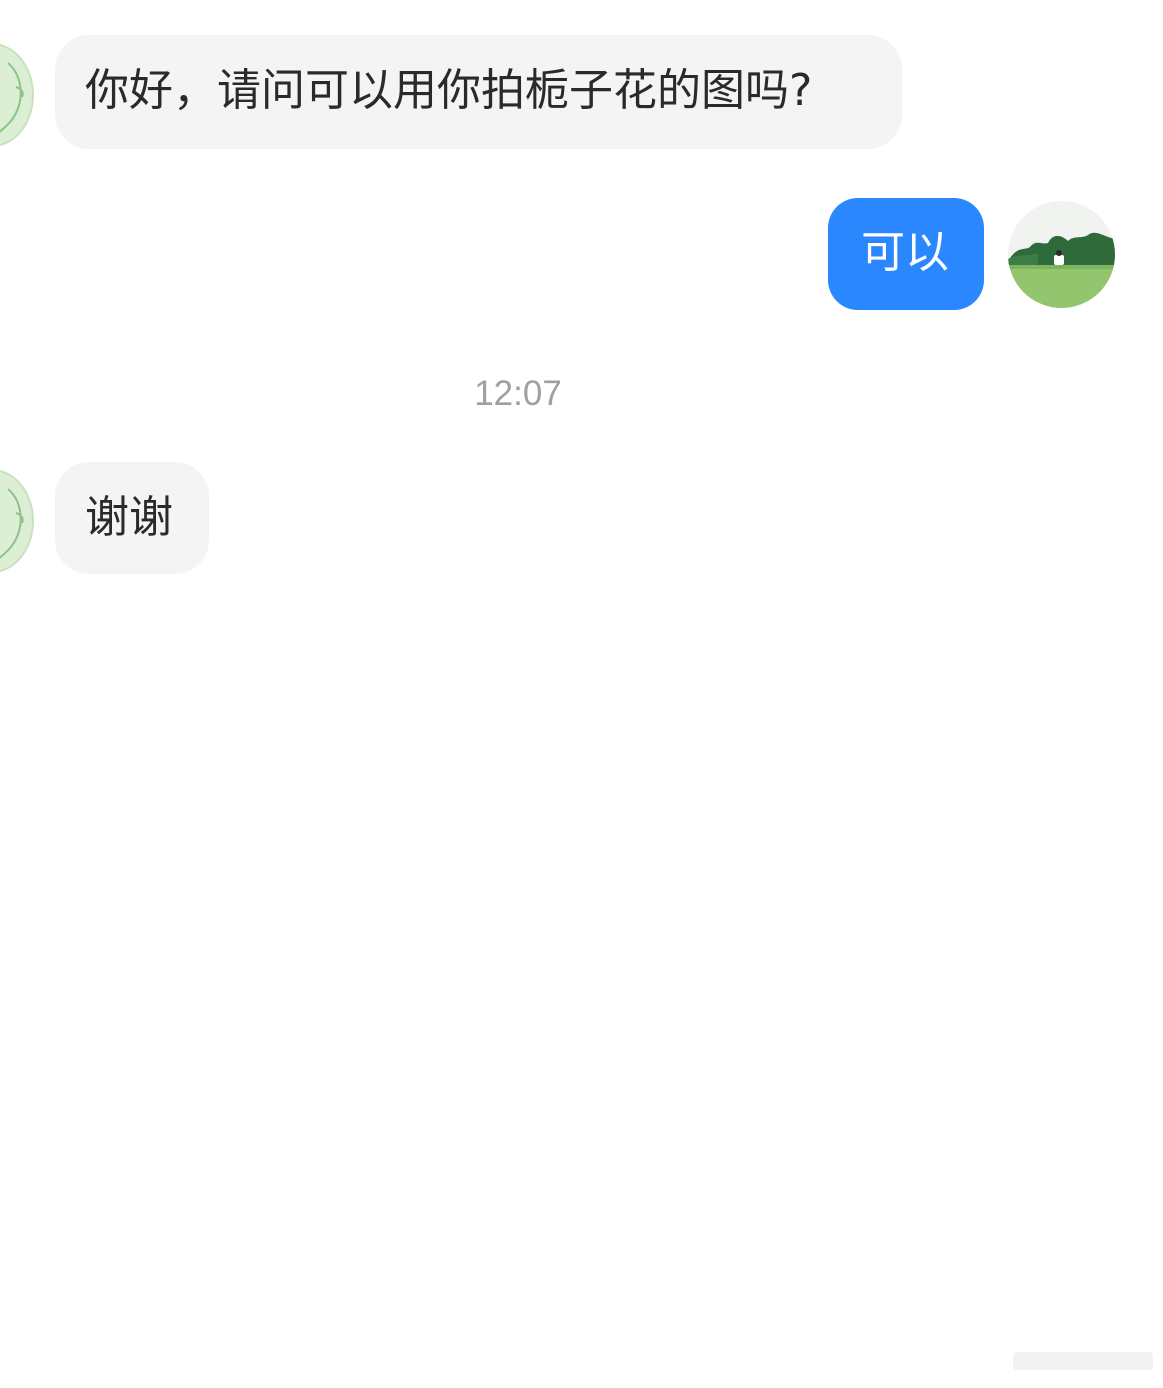 The width and height of the screenshot is (1163, 1388). I want to click on grass-field-photo-icon, so click(1061, 254).